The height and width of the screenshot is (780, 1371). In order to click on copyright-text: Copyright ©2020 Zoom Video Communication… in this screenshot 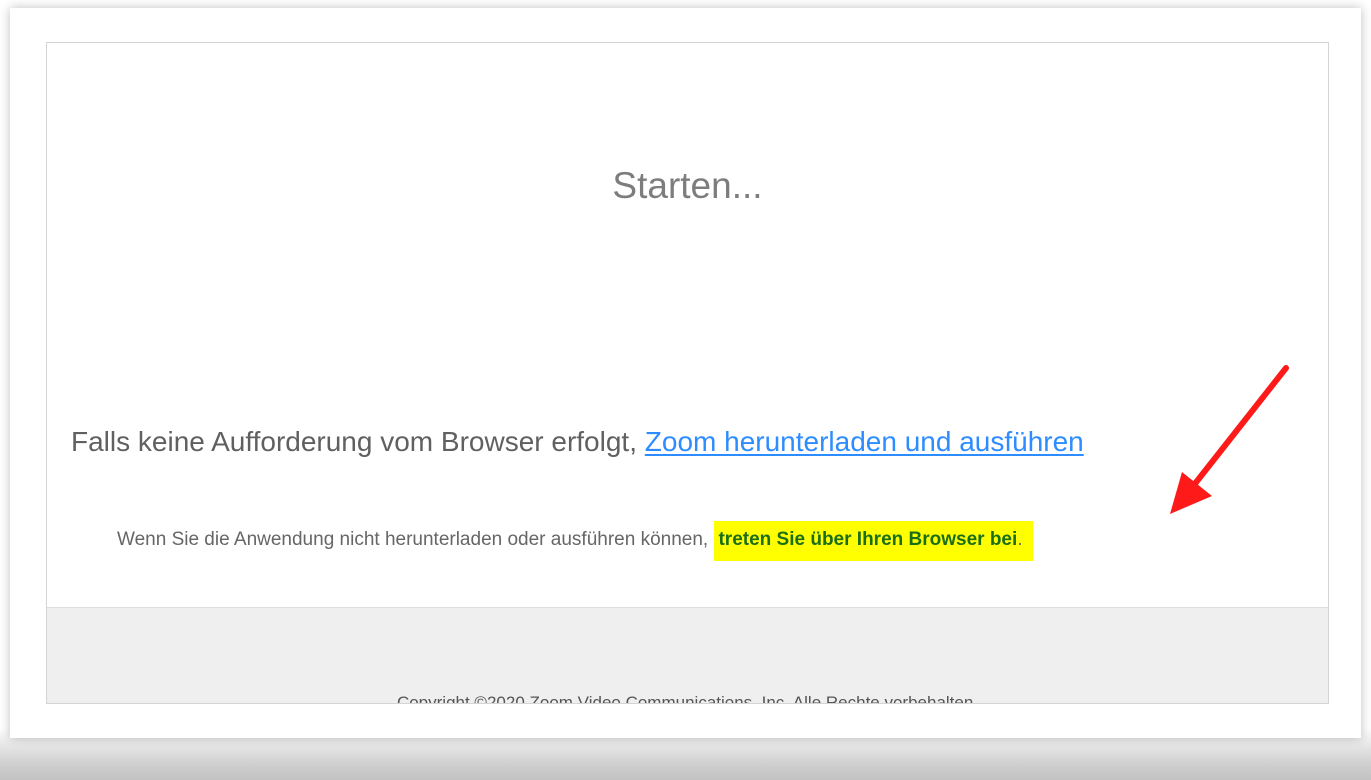, I will do `click(687, 698)`.